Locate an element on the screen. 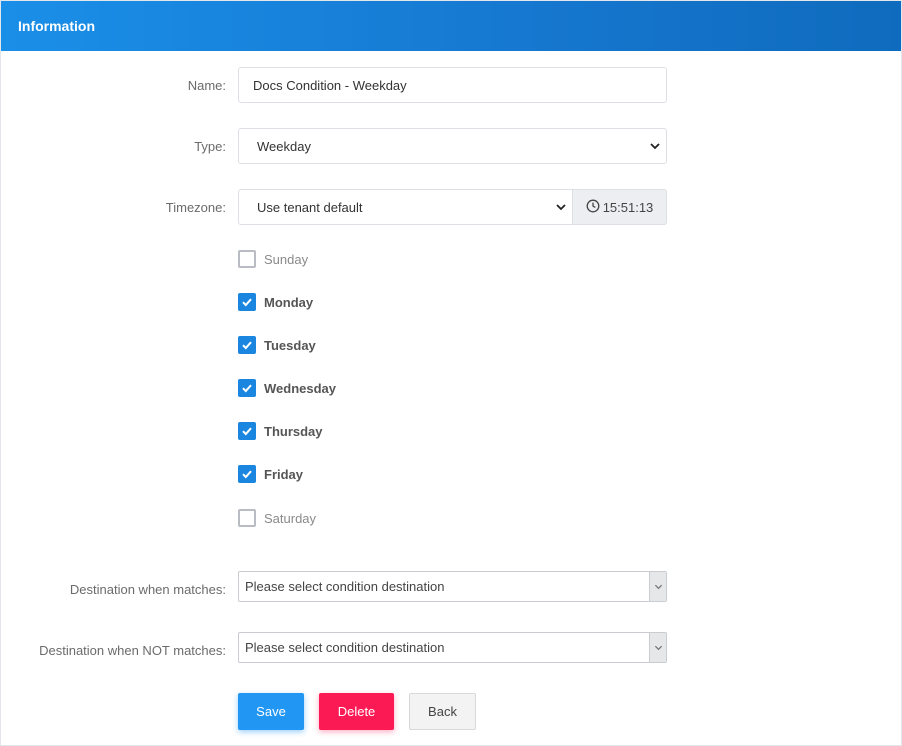  panel-title: Information is located at coordinates (451, 26).